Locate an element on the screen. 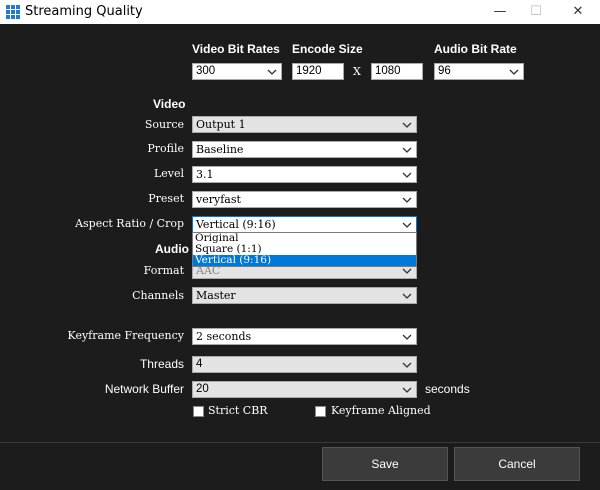 The image size is (600, 490). audio-bitrate-select: 96 is located at coordinates (479, 71).